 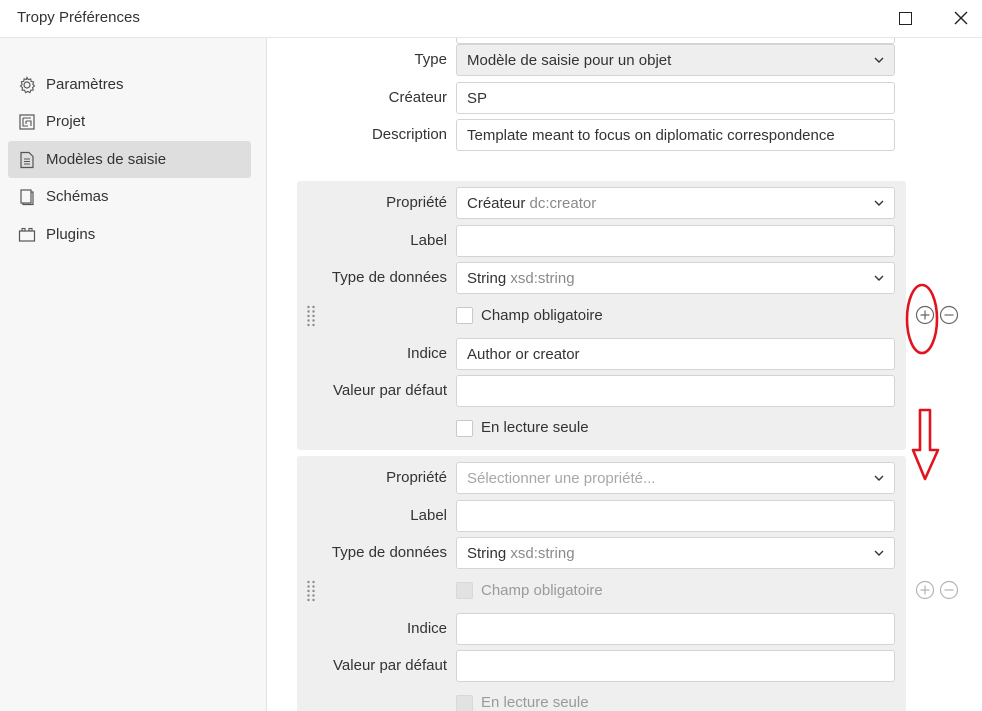 What do you see at coordinates (77, 196) in the screenshot?
I see `sidebar-item-label: Schémas` at bounding box center [77, 196].